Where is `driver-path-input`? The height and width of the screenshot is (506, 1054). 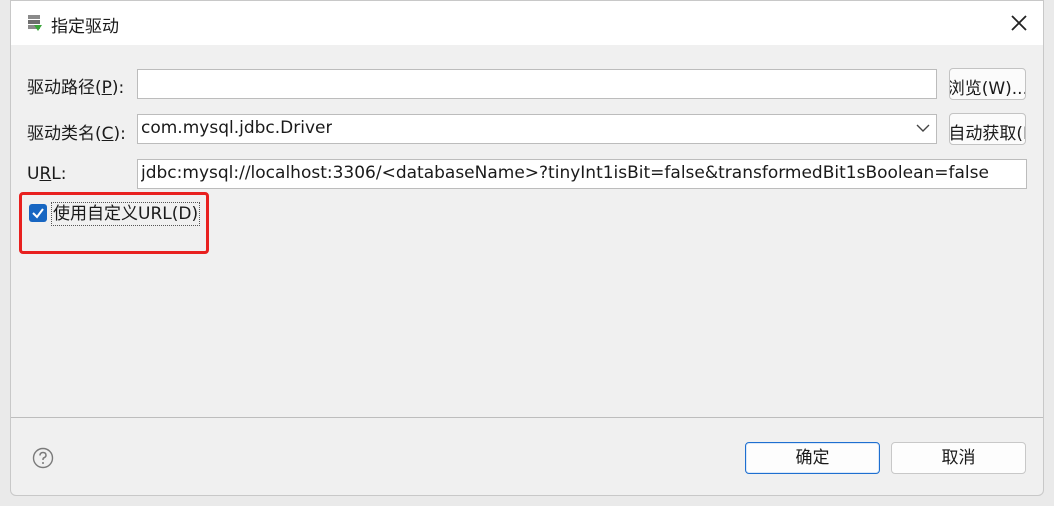 driver-path-input is located at coordinates (537, 84).